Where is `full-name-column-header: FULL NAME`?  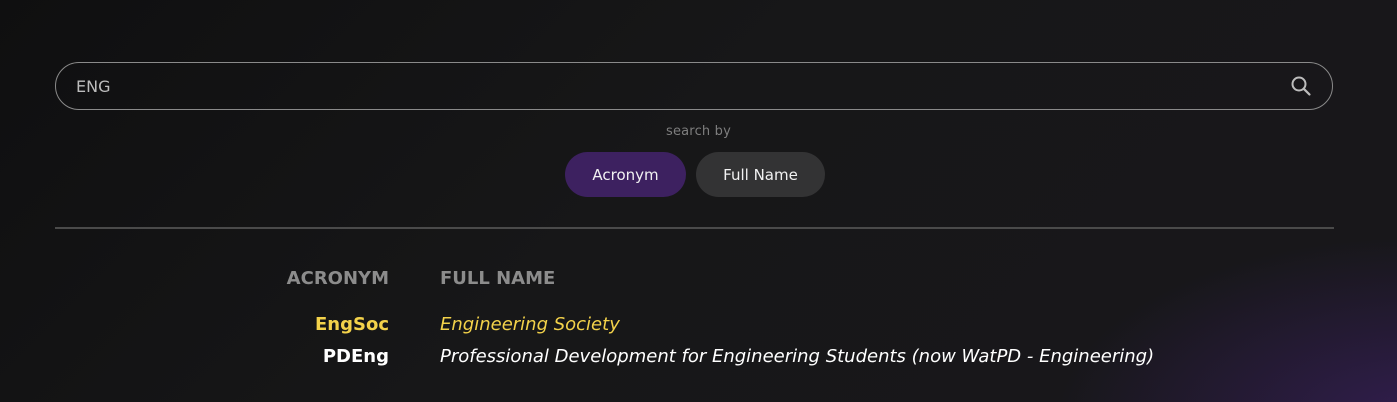
full-name-column-header: FULL NAME is located at coordinates (498, 278).